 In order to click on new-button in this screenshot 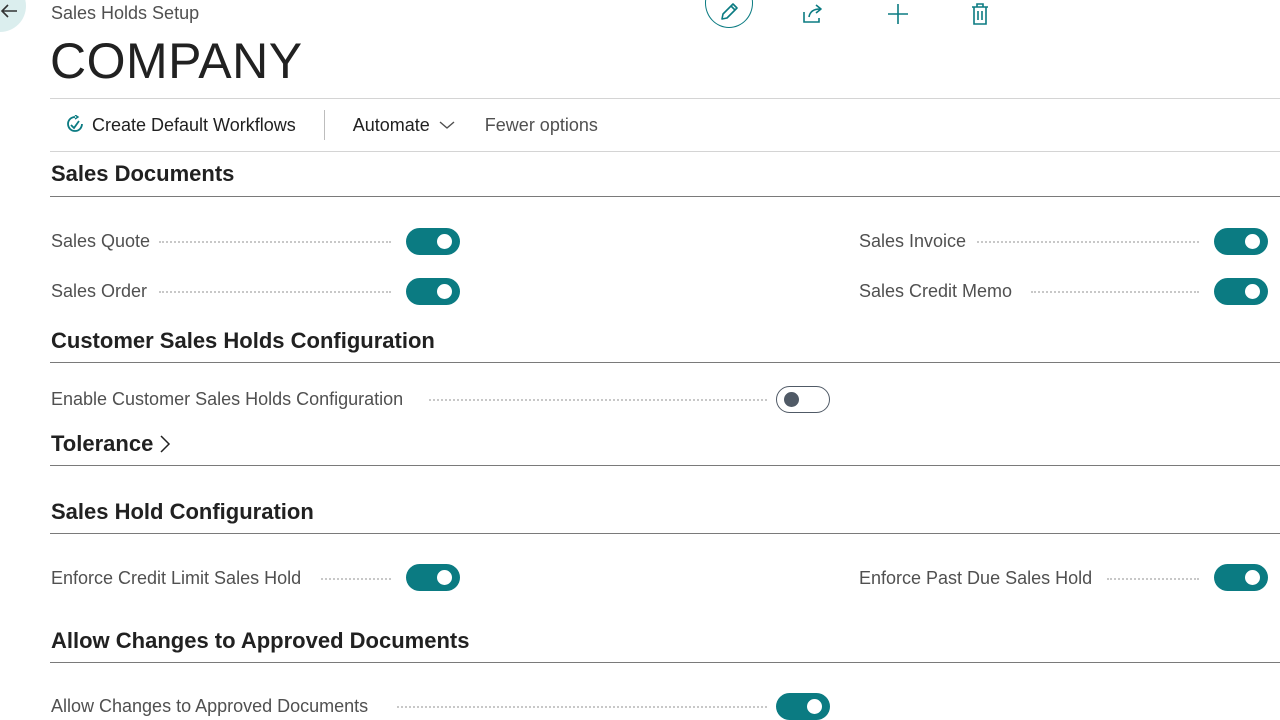, I will do `click(898, 14)`.